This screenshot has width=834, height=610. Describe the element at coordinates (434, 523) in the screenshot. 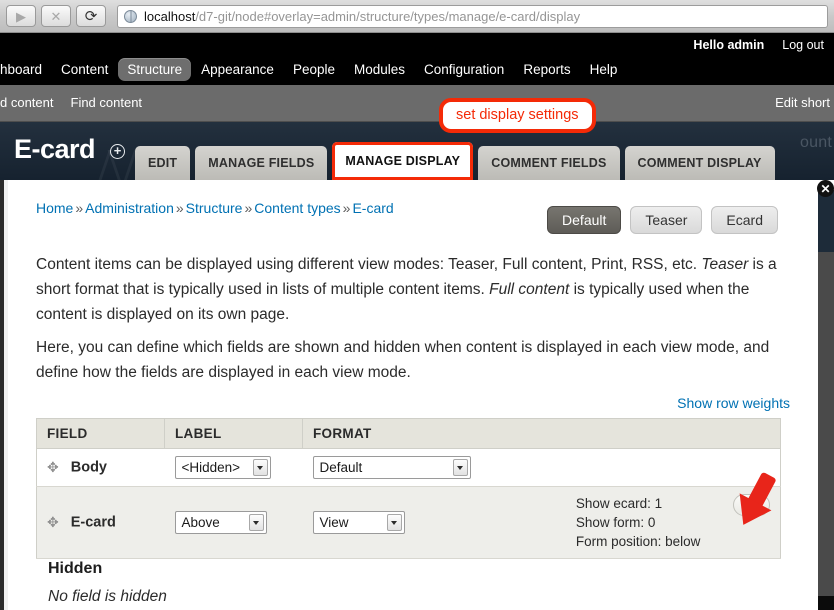

I see `cell-format: View` at that location.